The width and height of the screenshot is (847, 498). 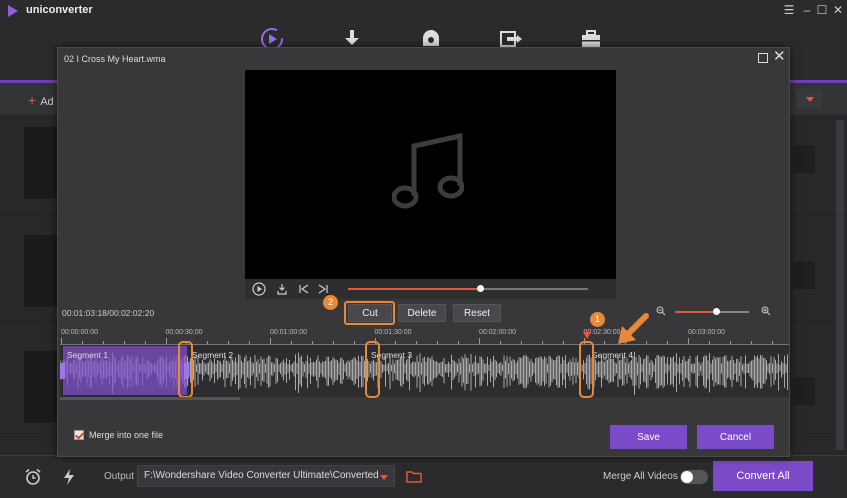 What do you see at coordinates (13, 11) in the screenshot?
I see `app-logo-icon` at bounding box center [13, 11].